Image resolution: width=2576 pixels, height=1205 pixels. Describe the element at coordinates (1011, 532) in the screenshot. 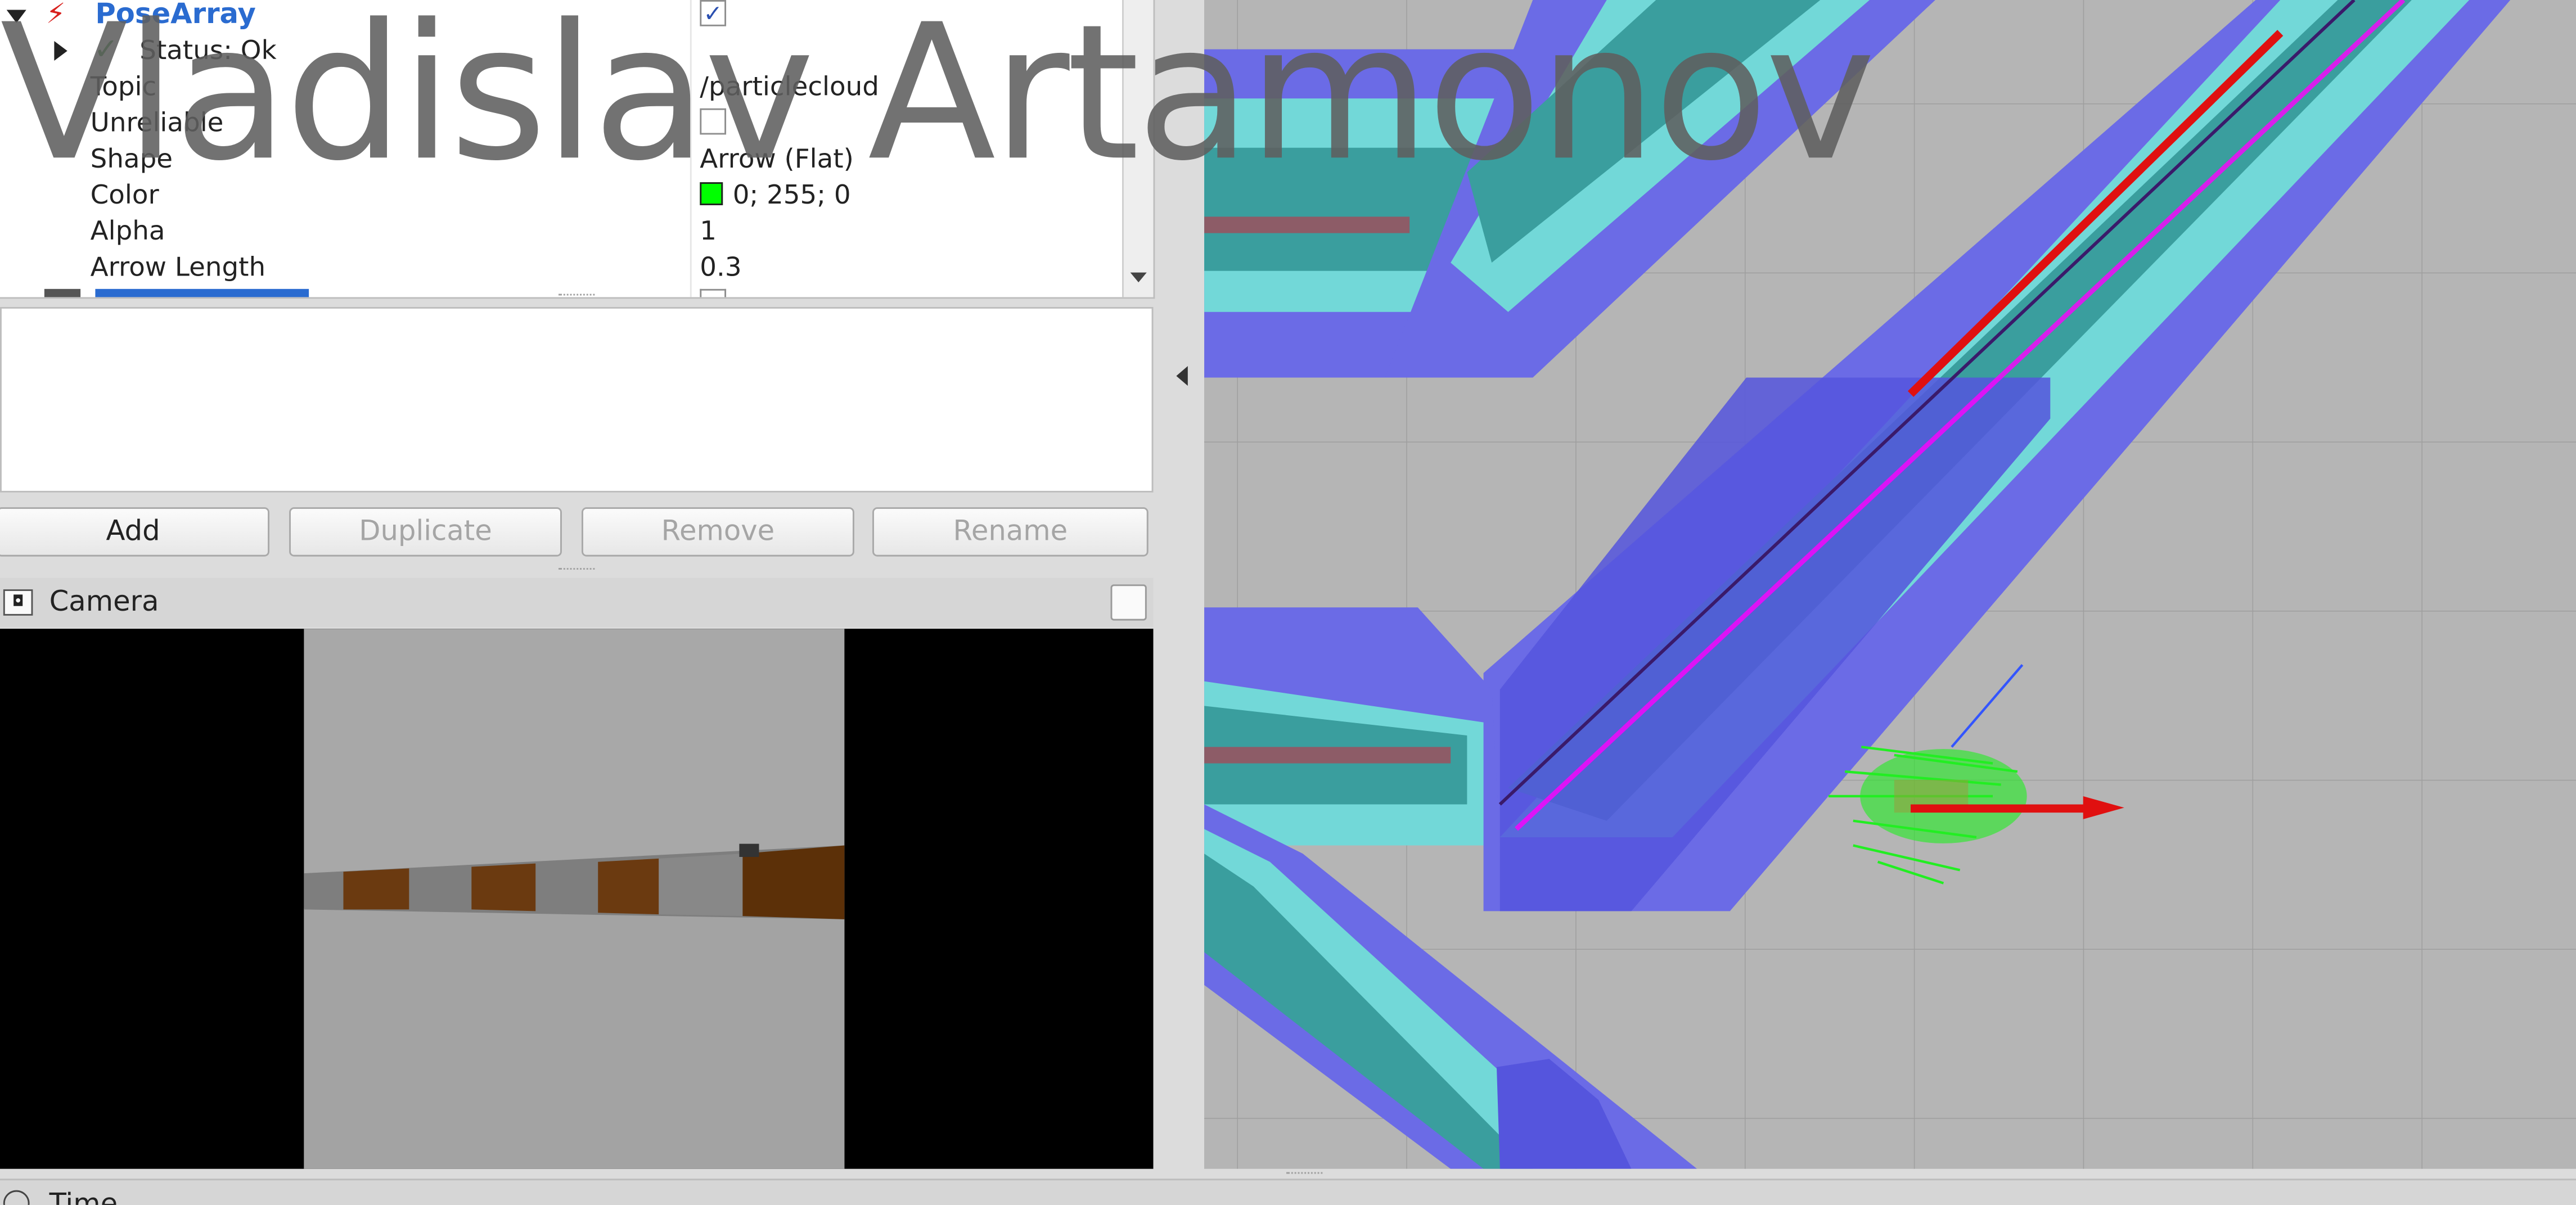

I see `rename-button: Rename` at that location.